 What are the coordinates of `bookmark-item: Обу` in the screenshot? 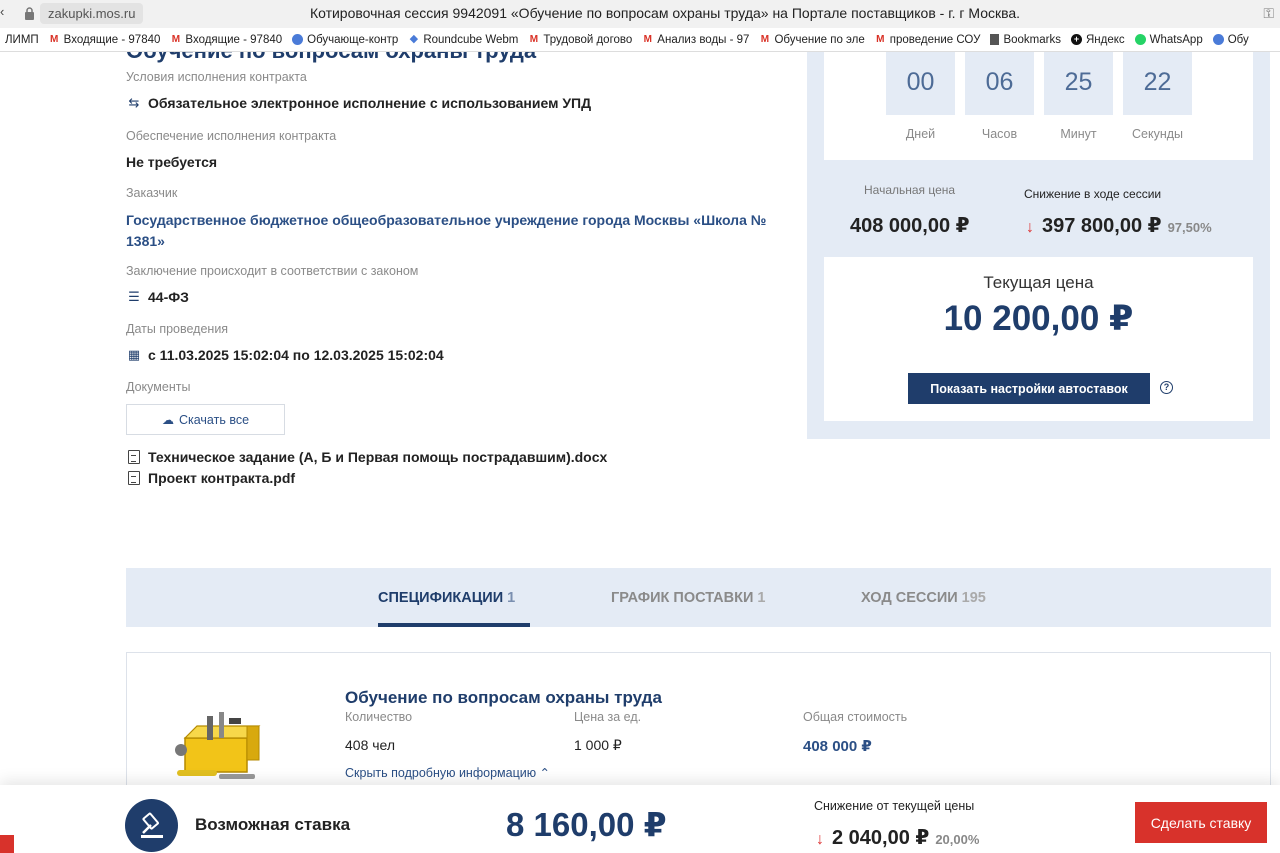 It's located at (1231, 40).